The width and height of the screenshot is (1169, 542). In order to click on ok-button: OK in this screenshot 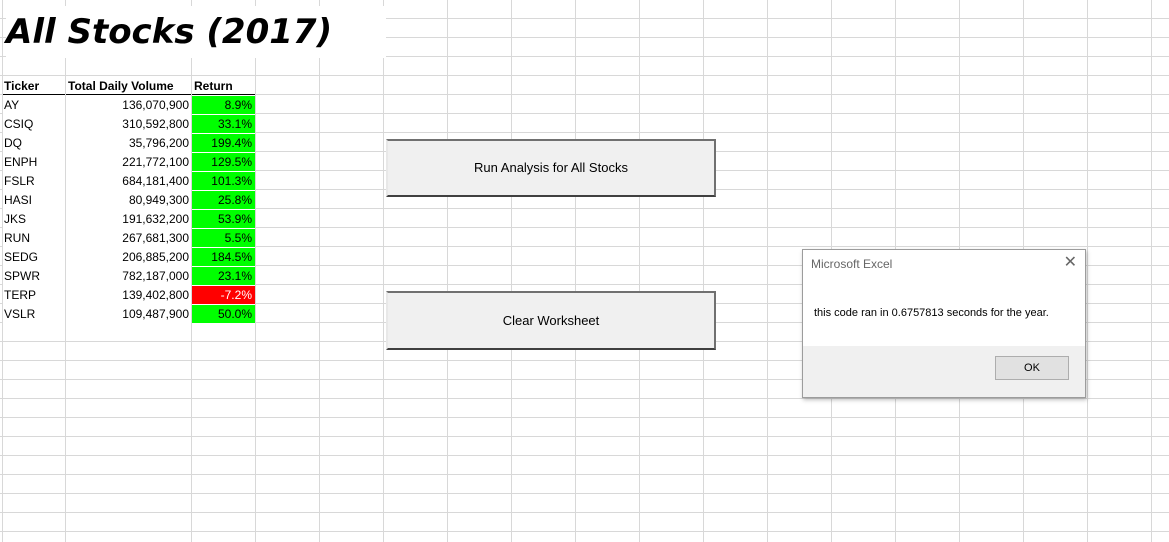, I will do `click(1032, 368)`.